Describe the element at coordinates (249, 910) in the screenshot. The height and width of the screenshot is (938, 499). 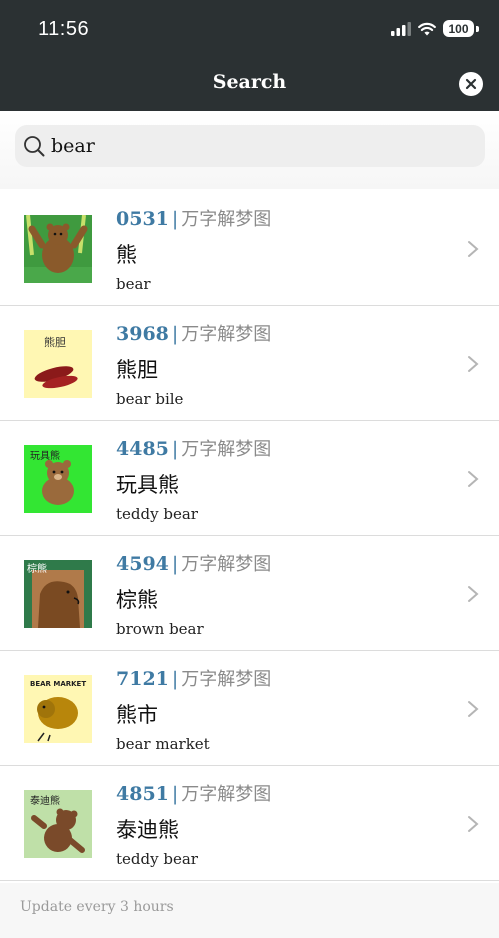
I see `footer: Update every 3 hours` at that location.